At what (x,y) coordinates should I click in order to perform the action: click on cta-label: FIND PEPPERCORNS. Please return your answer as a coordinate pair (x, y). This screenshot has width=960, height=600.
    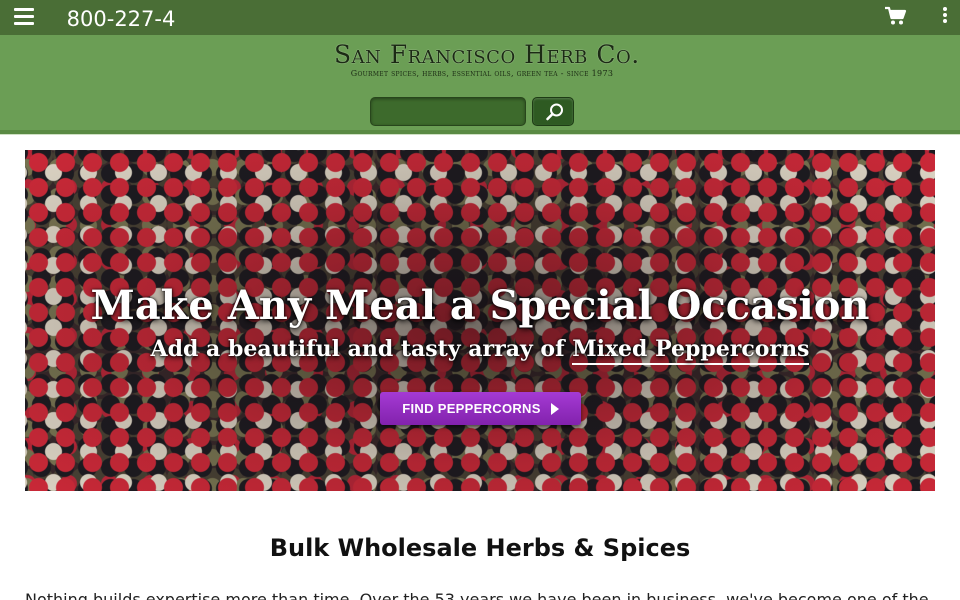
    Looking at the image, I should click on (471, 408).